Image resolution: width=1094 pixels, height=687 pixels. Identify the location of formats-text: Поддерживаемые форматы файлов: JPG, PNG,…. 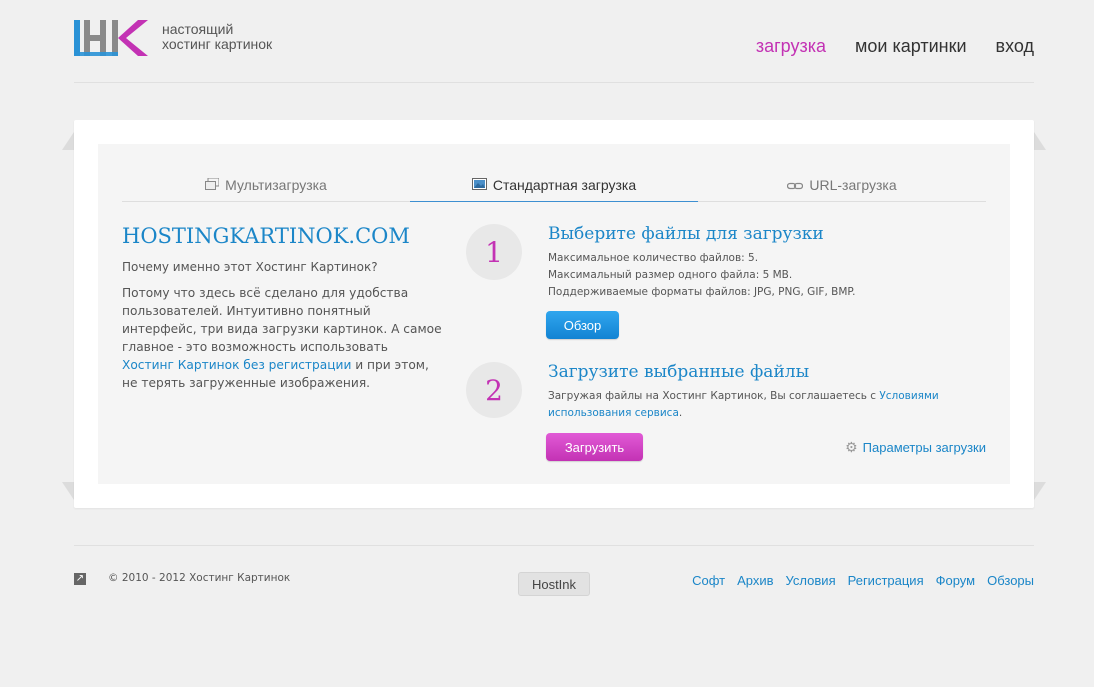
(702, 292).